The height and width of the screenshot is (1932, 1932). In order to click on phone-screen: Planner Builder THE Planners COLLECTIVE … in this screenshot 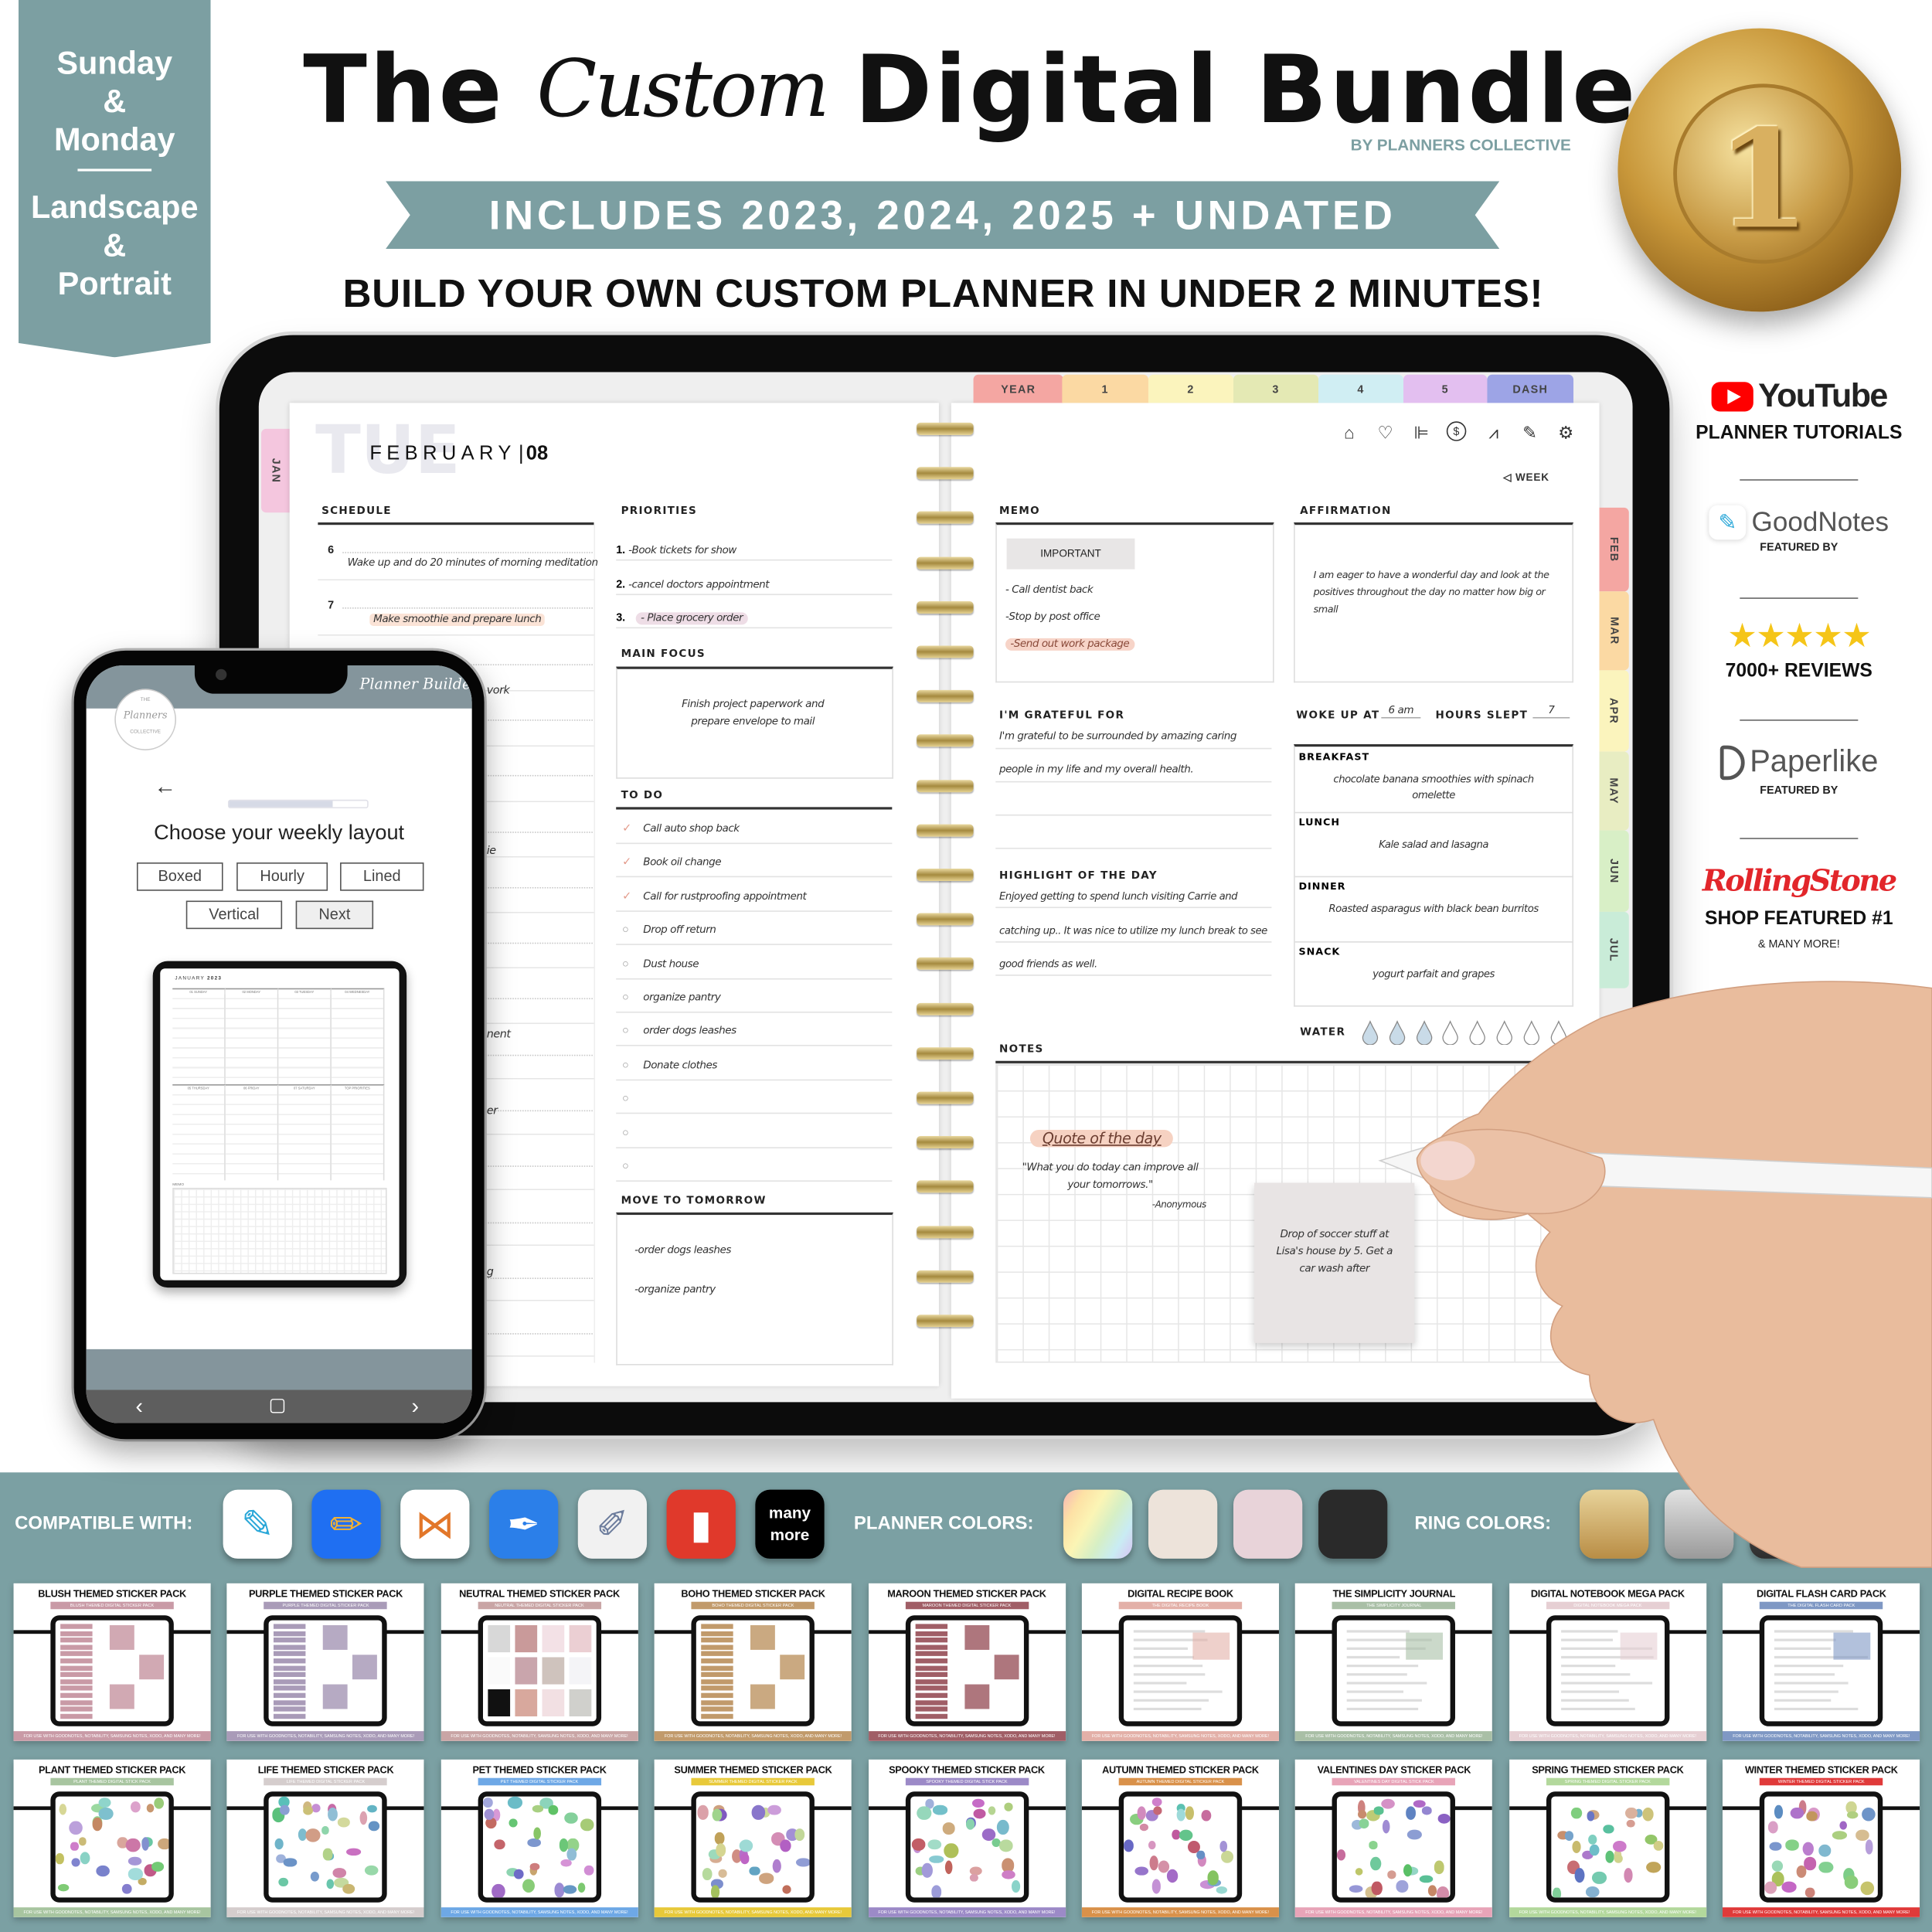, I will do `click(279, 1044)`.